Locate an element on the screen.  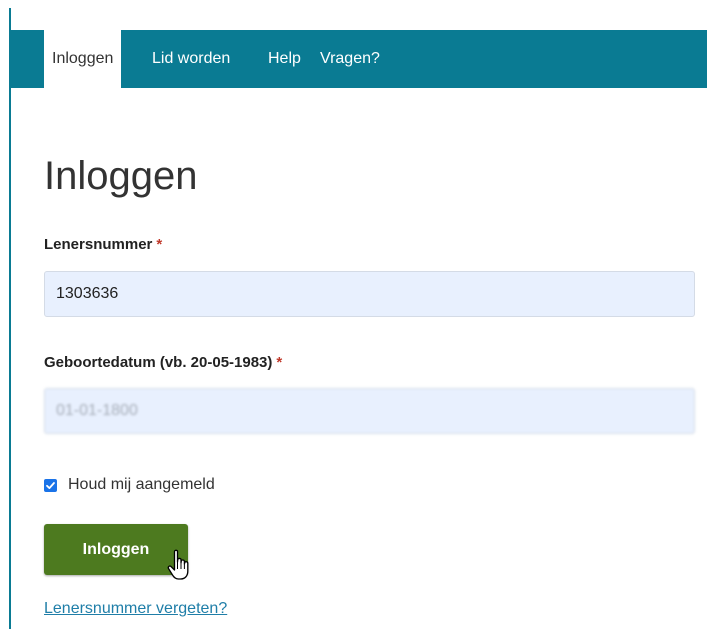
main-navbar: Inloggen Lid worden Help Vragen? is located at coordinates (358, 59).